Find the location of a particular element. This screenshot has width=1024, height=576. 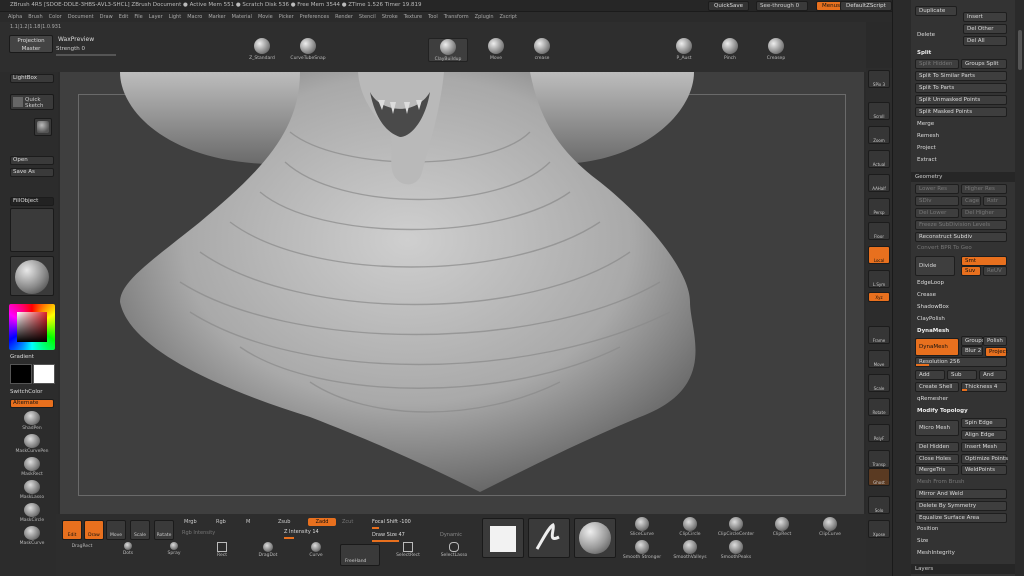

aahalf-button: AAHalf is located at coordinates (879, 183).